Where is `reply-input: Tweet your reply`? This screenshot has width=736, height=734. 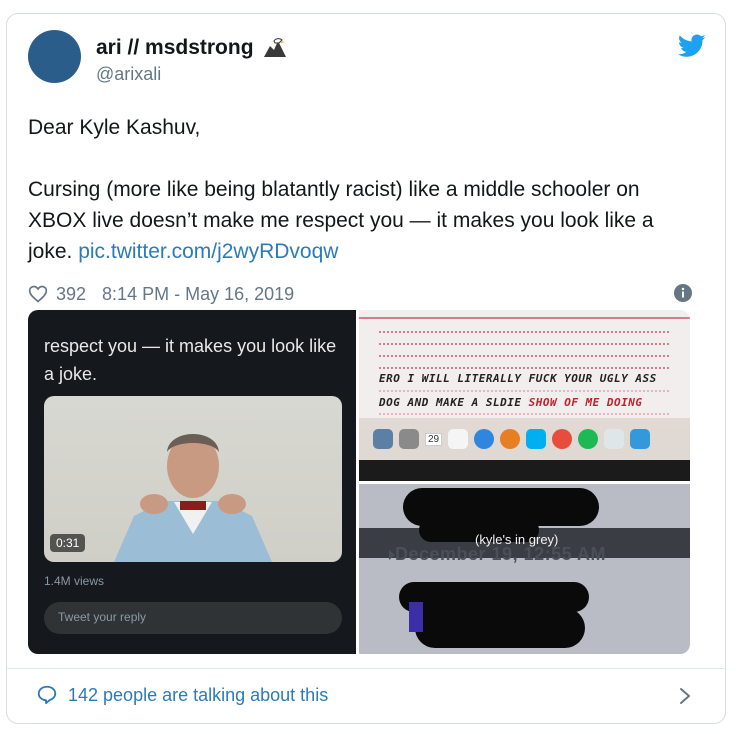 reply-input: Tweet your reply is located at coordinates (193, 618).